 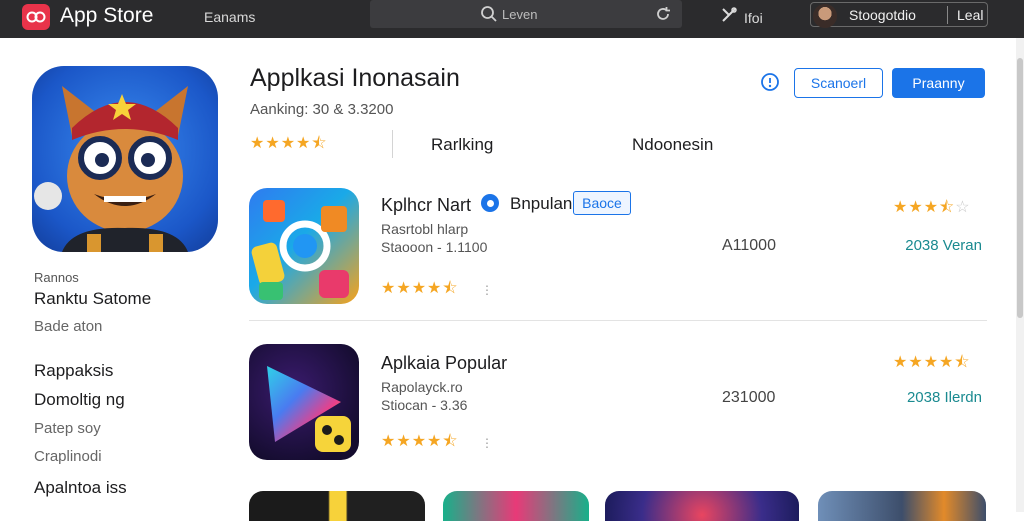 I want to click on app-meta: Stiocan - 3.36, so click(x=424, y=405).